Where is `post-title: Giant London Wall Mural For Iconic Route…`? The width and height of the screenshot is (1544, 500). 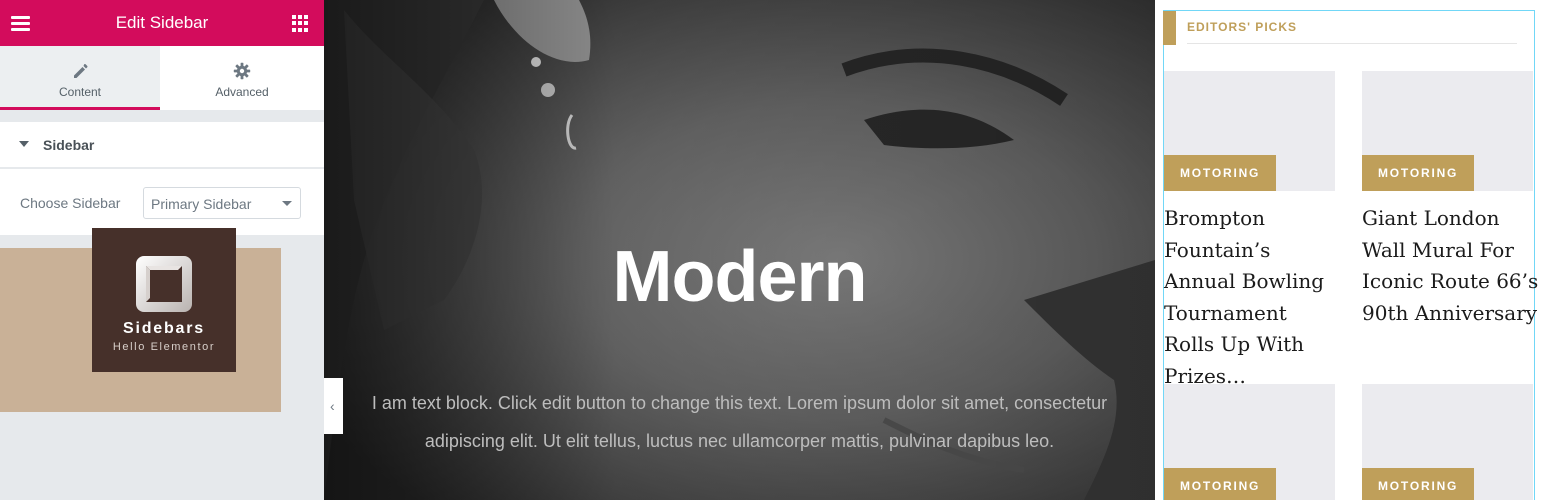 post-title: Giant London Wall Mural For Iconic Route… is located at coordinates (1451, 266).